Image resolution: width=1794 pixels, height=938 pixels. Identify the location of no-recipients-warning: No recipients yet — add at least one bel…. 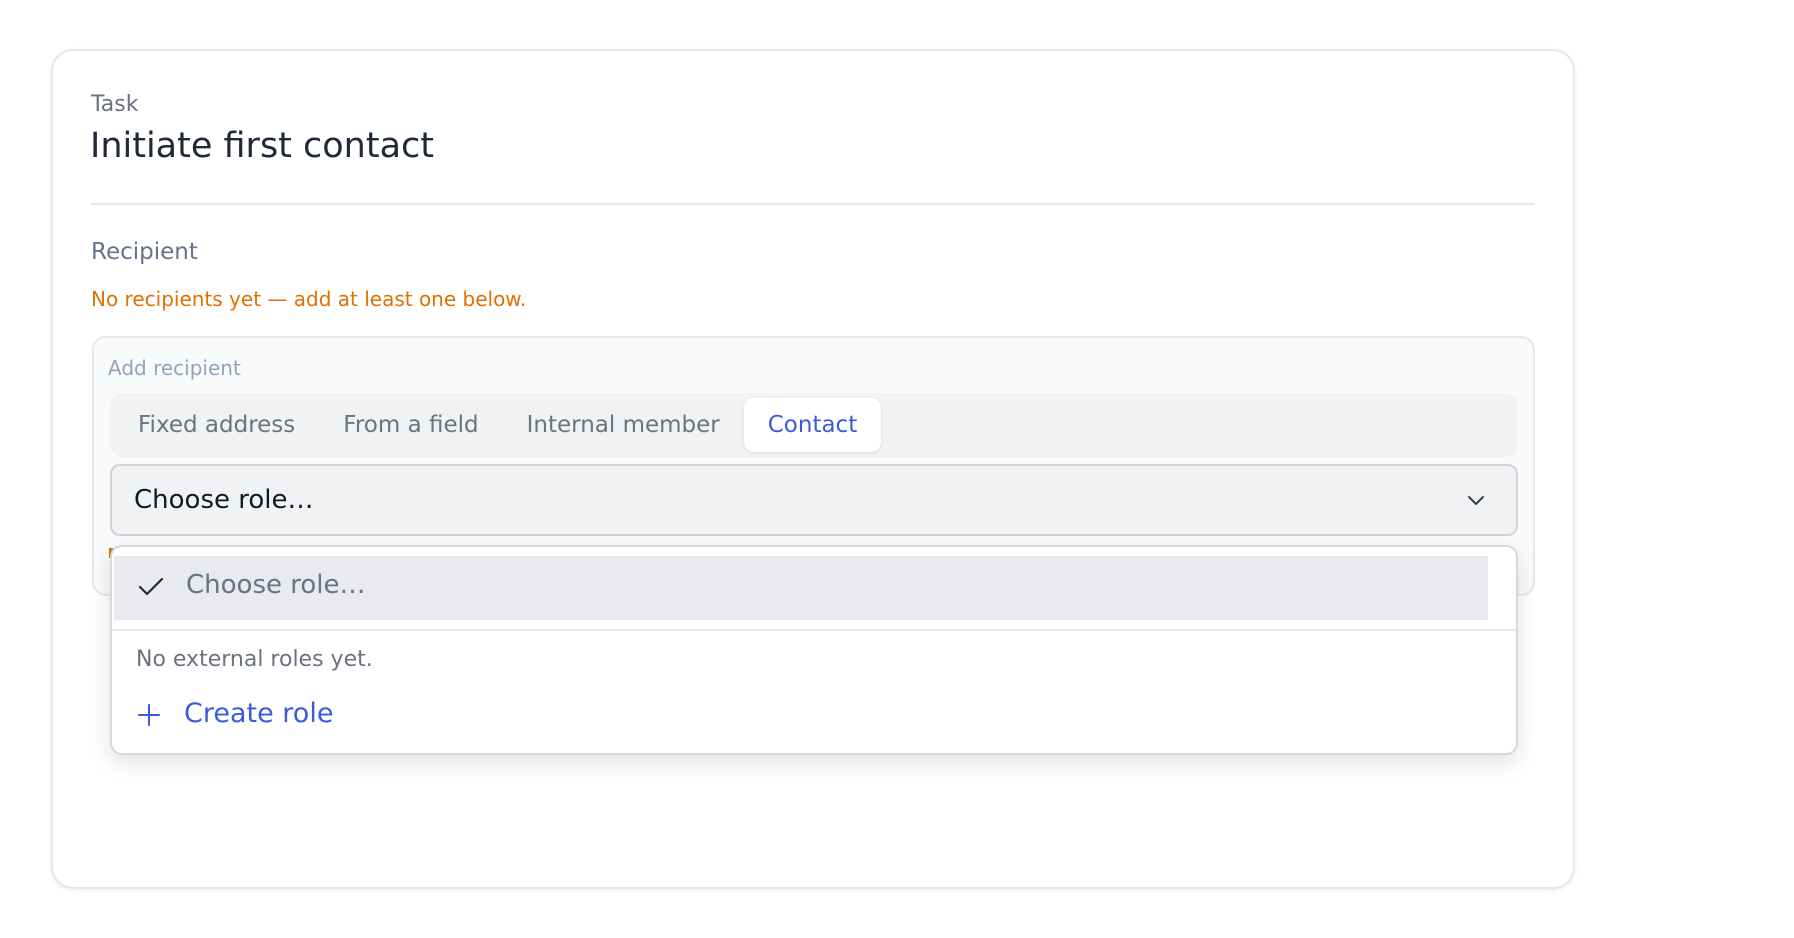
(309, 299).